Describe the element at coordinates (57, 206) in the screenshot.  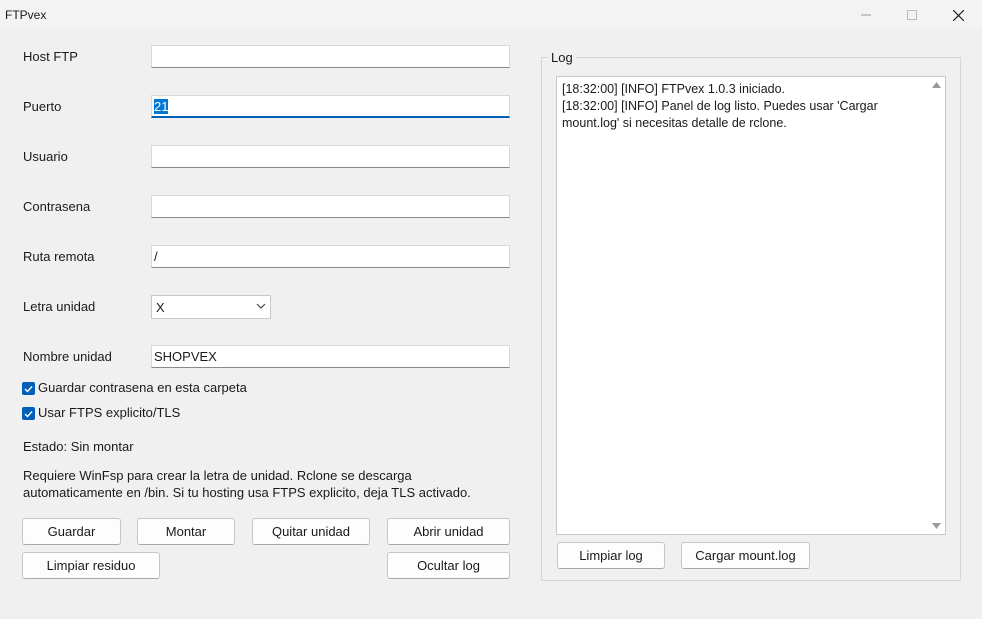
I see `password-label: Contrasena` at that location.